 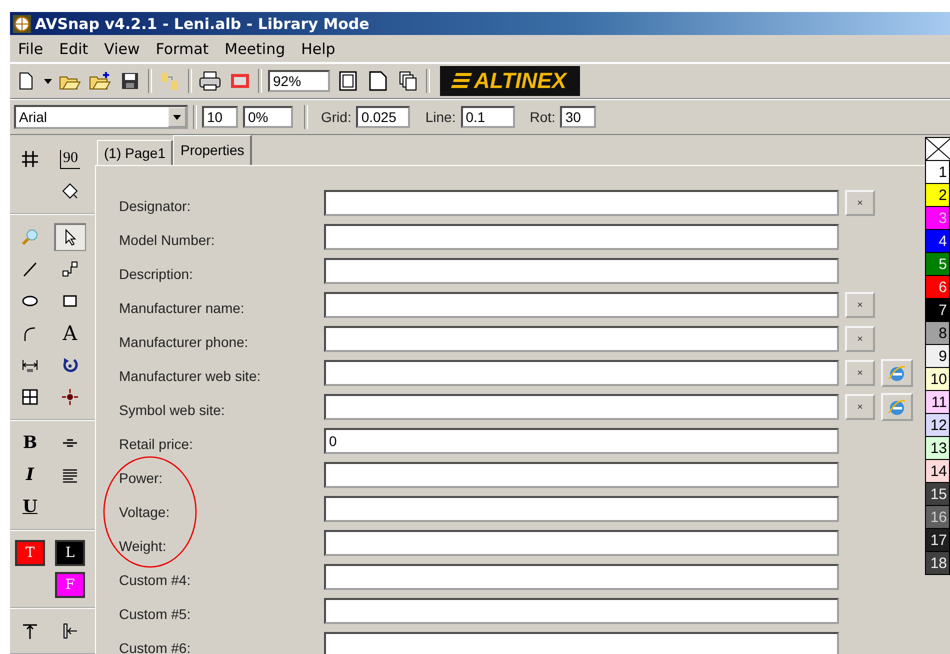 What do you see at coordinates (937, 402) in the screenshot?
I see `color-swatch: 11` at bounding box center [937, 402].